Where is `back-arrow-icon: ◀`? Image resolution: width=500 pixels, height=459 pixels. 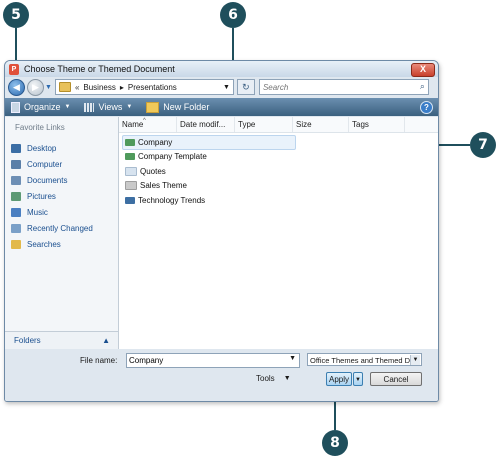 back-arrow-icon: ◀ is located at coordinates (16, 86).